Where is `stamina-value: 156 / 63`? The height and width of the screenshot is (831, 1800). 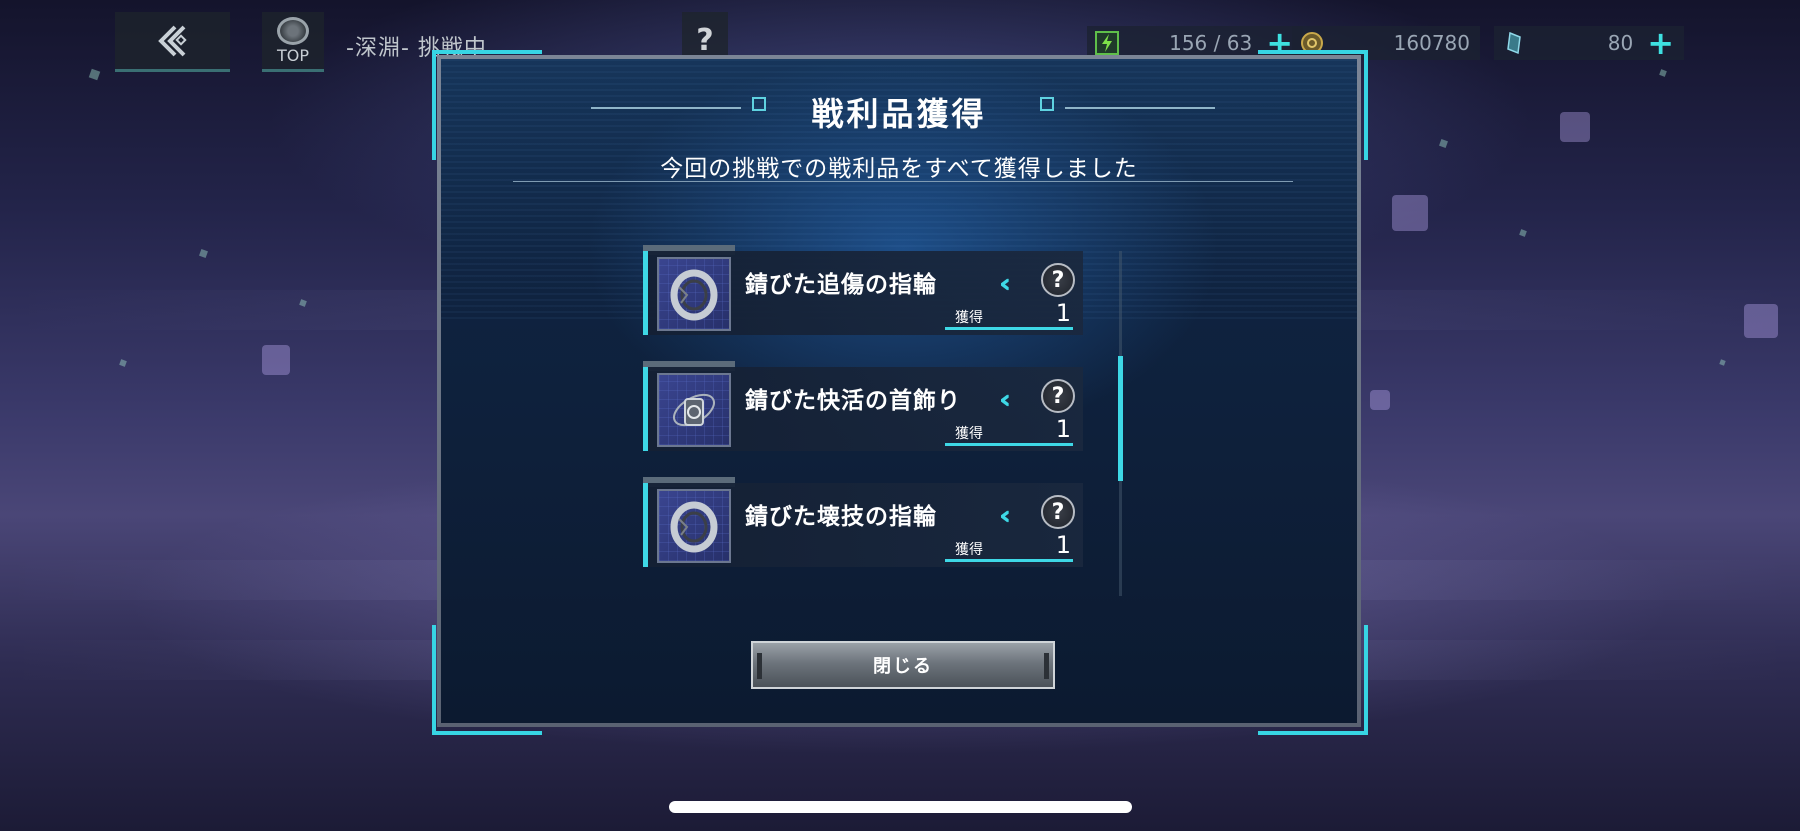 stamina-value: 156 / 63 is located at coordinates (1211, 43).